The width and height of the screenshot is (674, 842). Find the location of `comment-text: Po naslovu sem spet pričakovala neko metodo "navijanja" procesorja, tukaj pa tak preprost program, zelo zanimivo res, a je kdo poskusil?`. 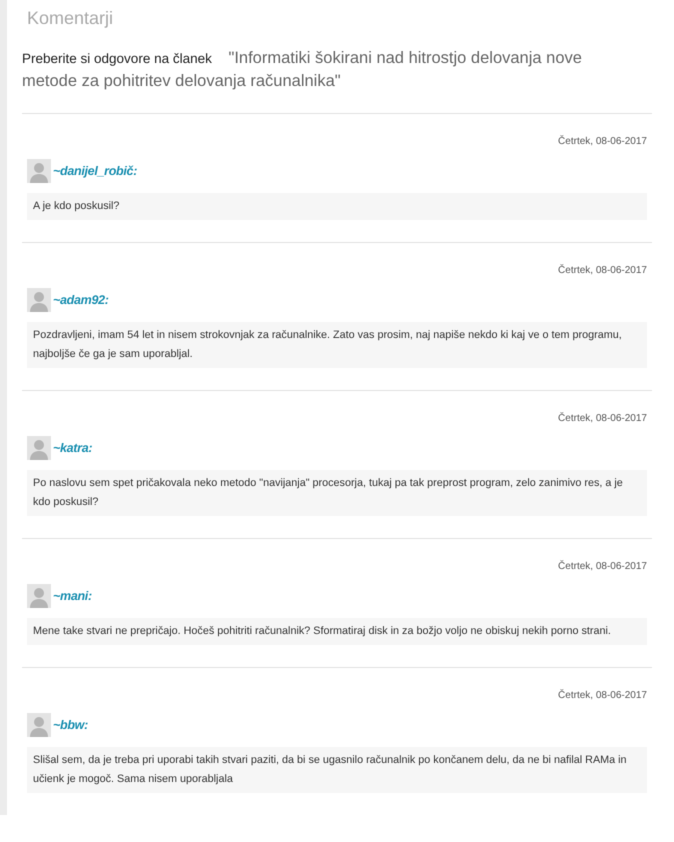

comment-text: Po naslovu sem spet pričakovala neko metodo "navijanja" procesorja, tukaj pa tak preprost program, zelo zanimivo res, a je kdo poskusil? is located at coordinates (337, 493).